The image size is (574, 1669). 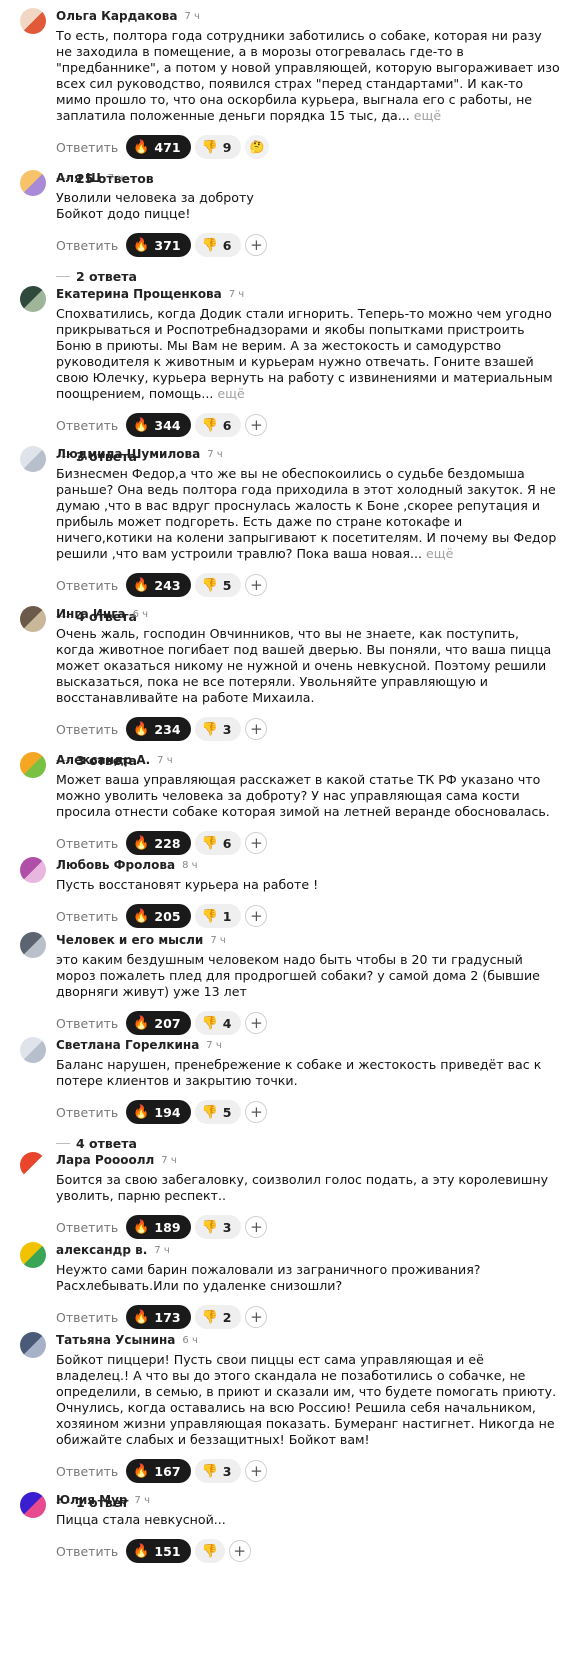 I want to click on thinking-face-icon: 🤔, so click(x=257, y=147).